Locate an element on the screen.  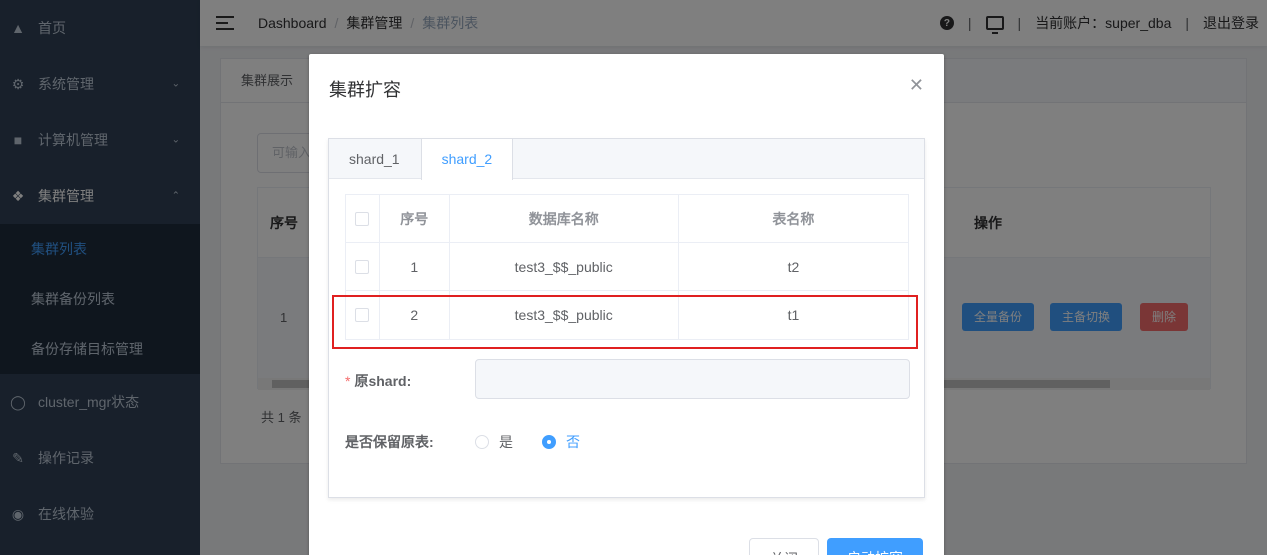
table-row: 1 test3_$$_public t2 is located at coordinates (627, 267).